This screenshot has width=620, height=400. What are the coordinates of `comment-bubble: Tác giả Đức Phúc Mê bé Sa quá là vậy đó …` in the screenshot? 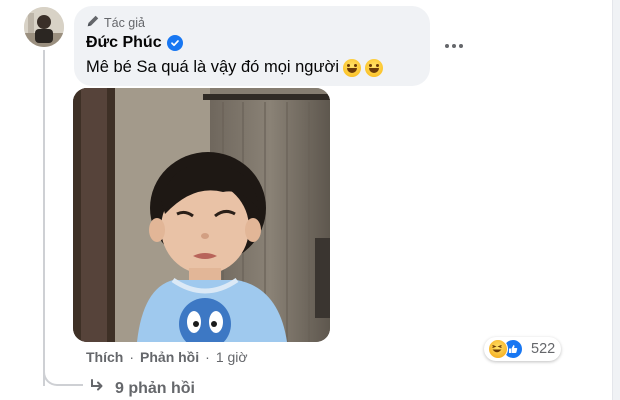 It's located at (252, 46).